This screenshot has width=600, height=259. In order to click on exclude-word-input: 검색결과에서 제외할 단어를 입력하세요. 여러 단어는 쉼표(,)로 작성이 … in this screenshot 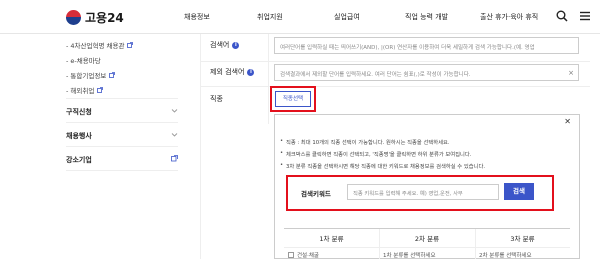, I will do `click(426, 72)`.